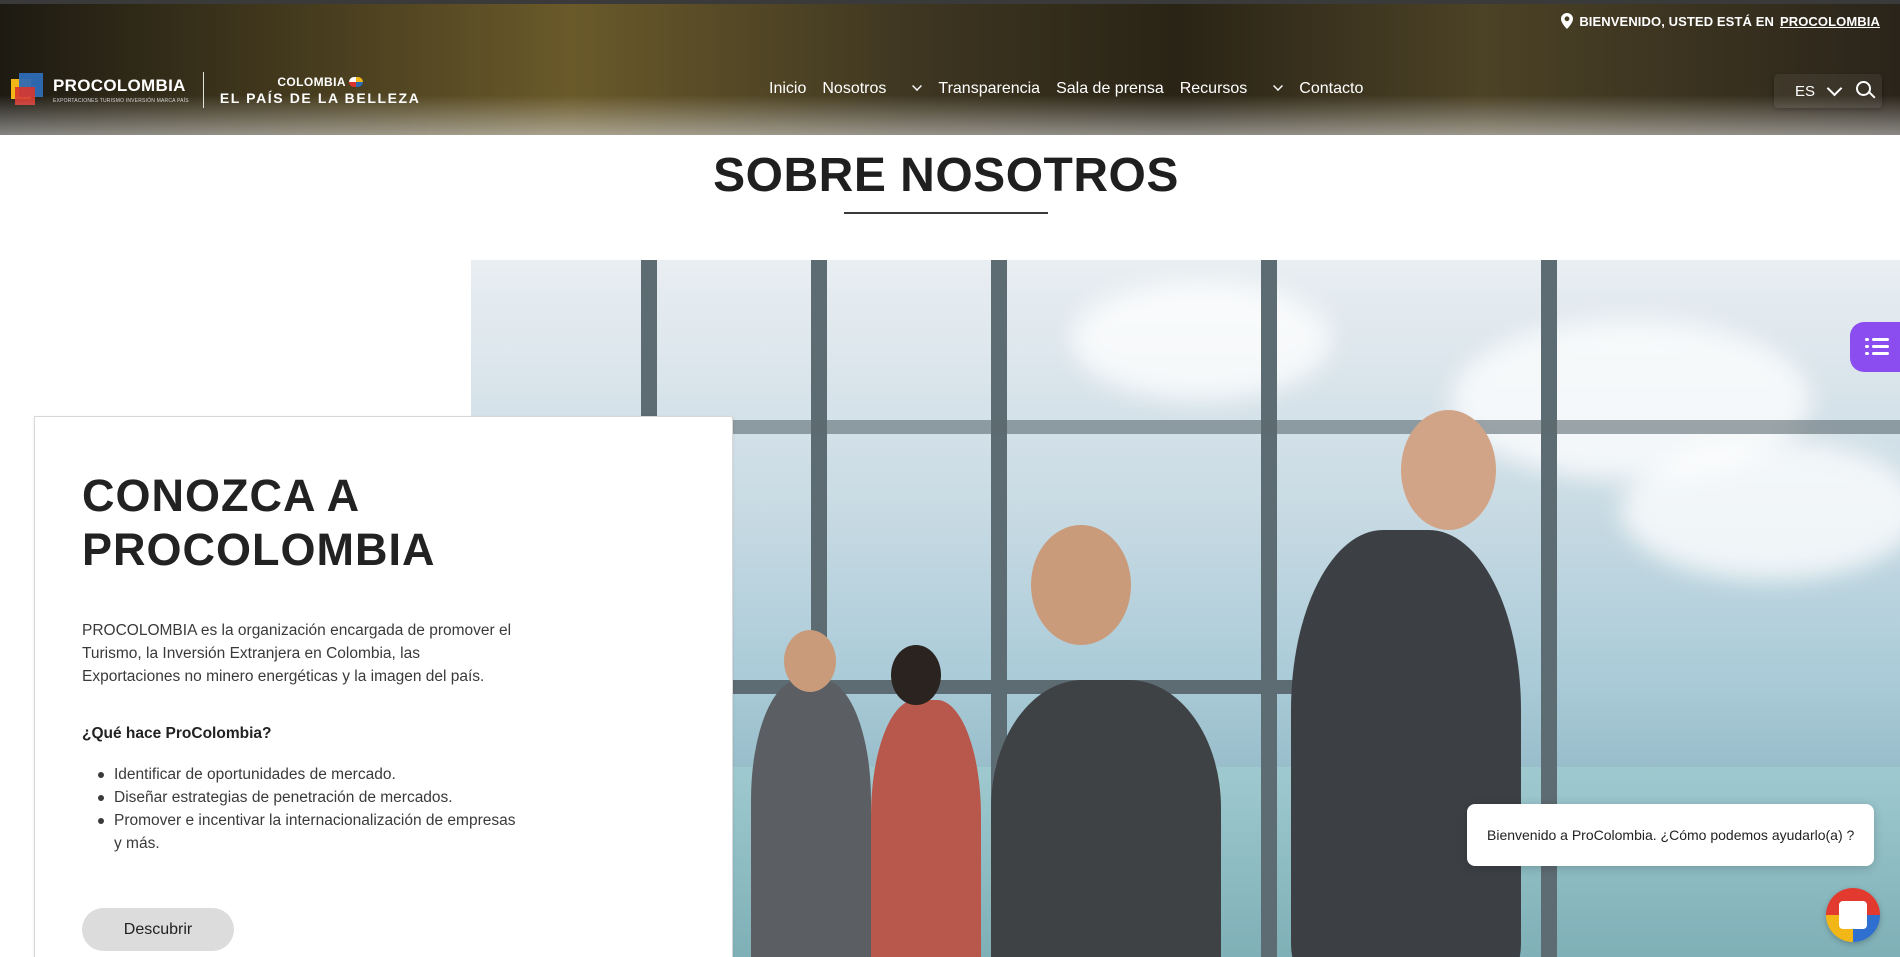 Image resolution: width=1900 pixels, height=957 pixels. I want to click on nav-recursos: Recursos, so click(1232, 89).